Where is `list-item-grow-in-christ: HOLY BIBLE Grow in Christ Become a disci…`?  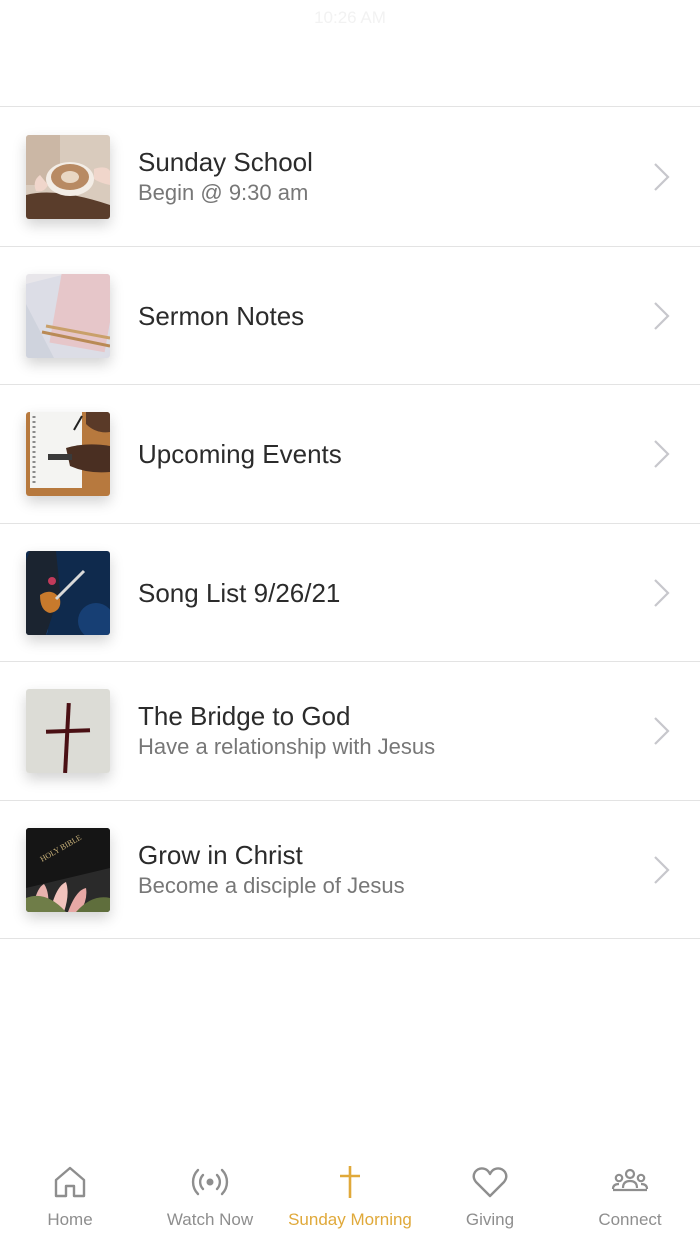
list-item-grow-in-christ: HOLY BIBLE Grow in Christ Become a disci… is located at coordinates (350, 869).